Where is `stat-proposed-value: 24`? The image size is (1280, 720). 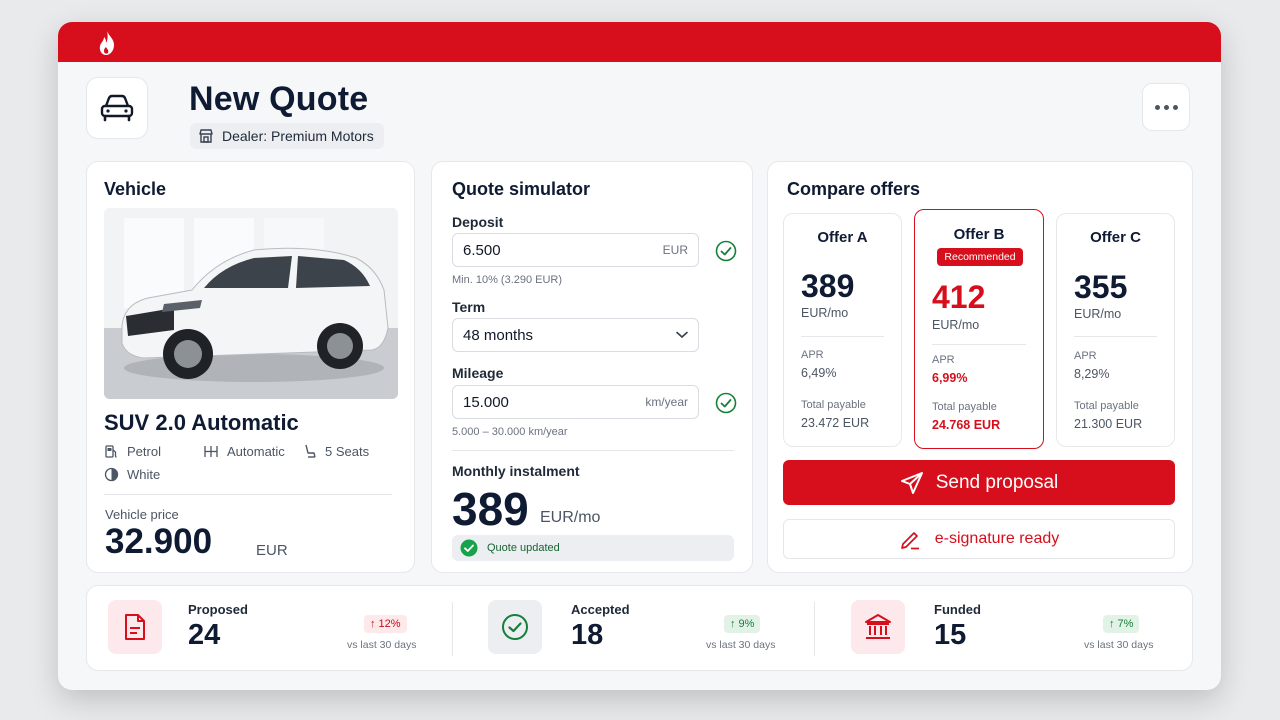
stat-proposed-value: 24 is located at coordinates (204, 635).